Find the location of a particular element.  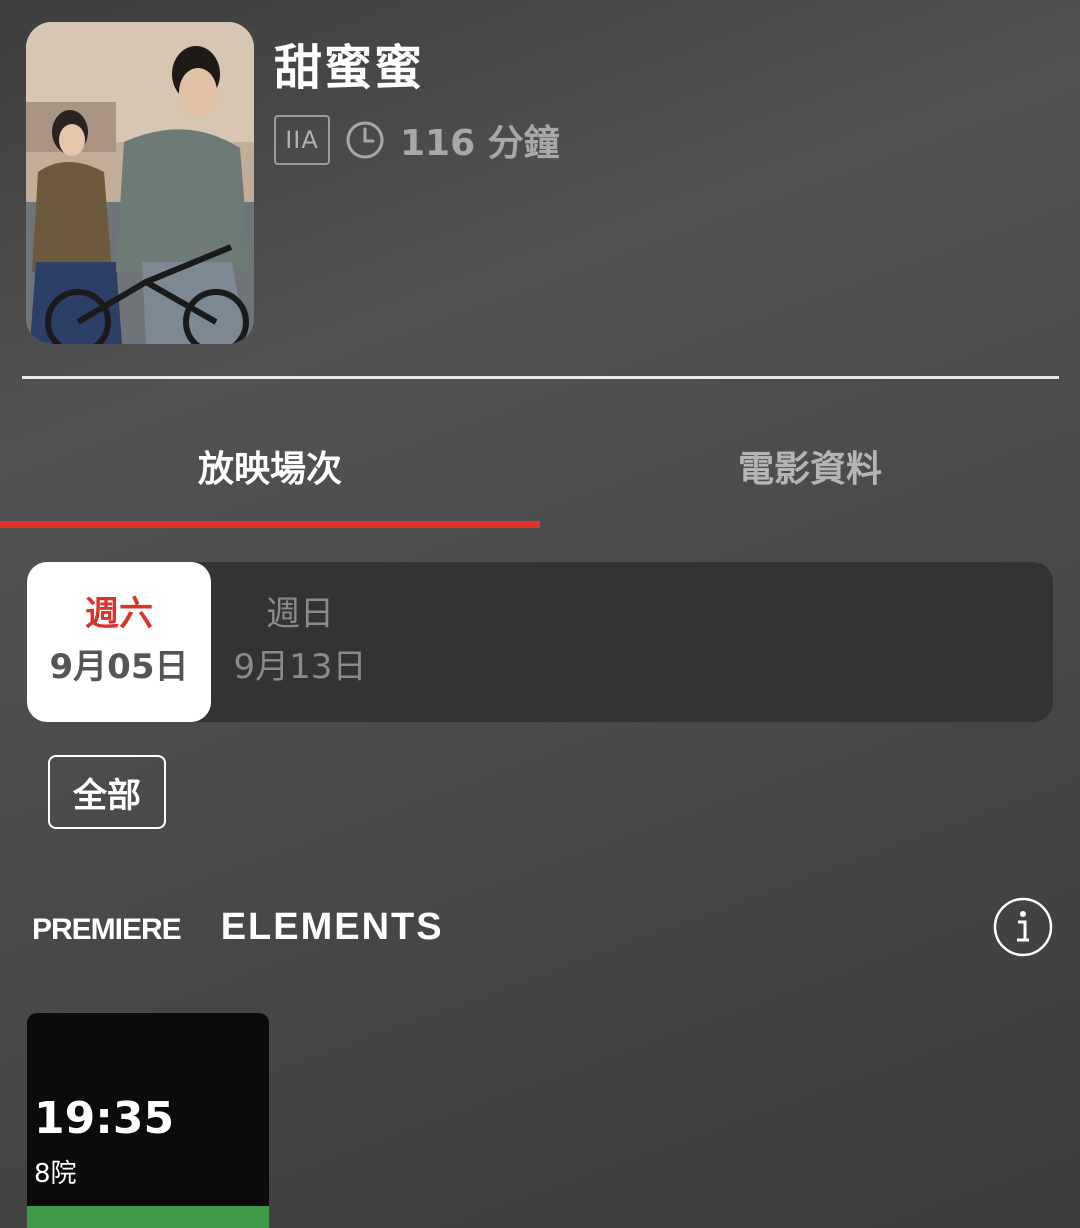

movie-poster is located at coordinates (140, 183).